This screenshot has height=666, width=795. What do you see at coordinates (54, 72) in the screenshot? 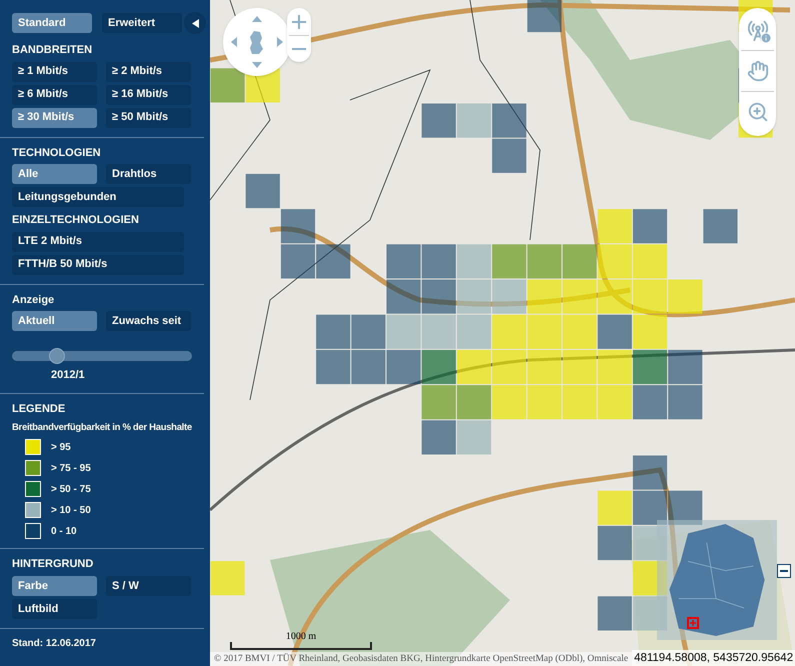
I see `filter-button: ≥ 1 Mbit/s` at bounding box center [54, 72].